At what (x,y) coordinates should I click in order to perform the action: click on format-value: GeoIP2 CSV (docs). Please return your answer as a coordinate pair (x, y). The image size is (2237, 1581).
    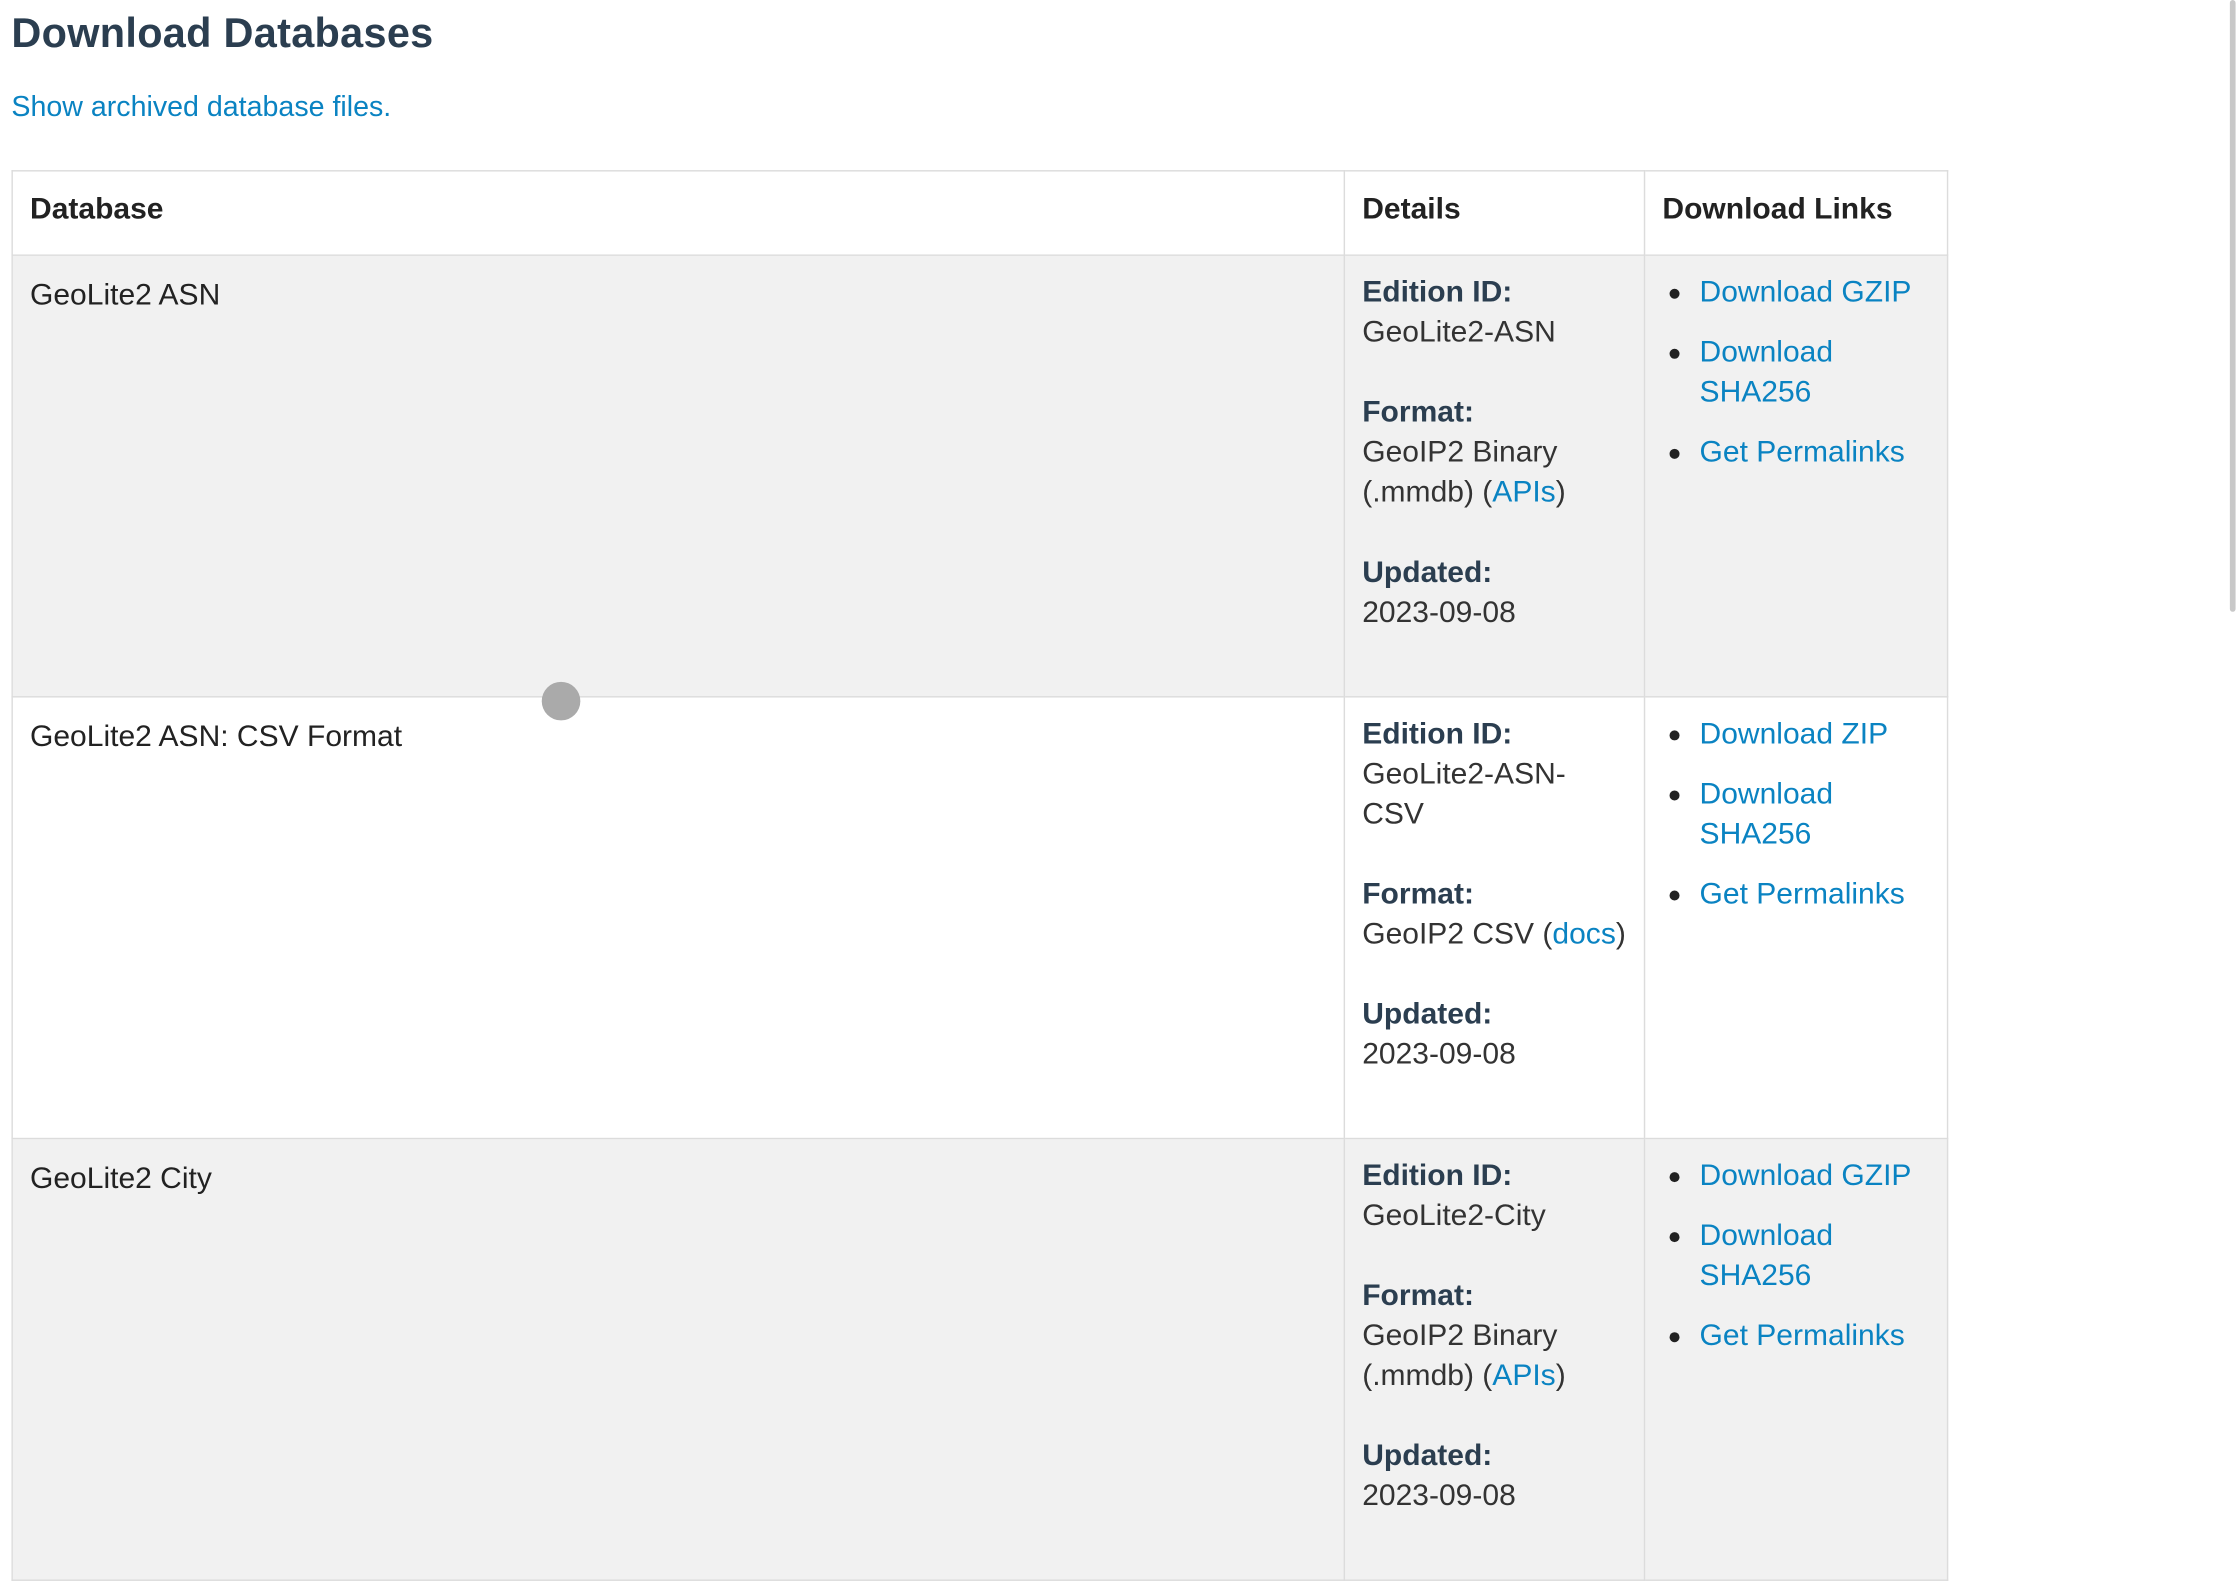
    Looking at the image, I should click on (1494, 934).